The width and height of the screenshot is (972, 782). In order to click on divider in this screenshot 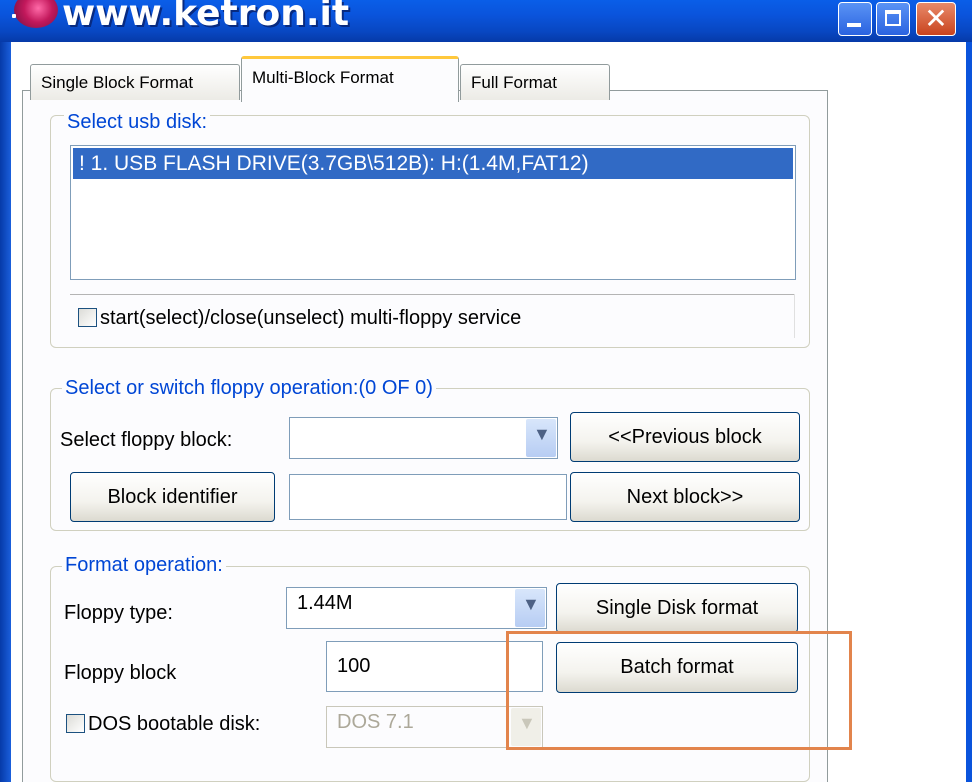, I will do `click(432, 294)`.